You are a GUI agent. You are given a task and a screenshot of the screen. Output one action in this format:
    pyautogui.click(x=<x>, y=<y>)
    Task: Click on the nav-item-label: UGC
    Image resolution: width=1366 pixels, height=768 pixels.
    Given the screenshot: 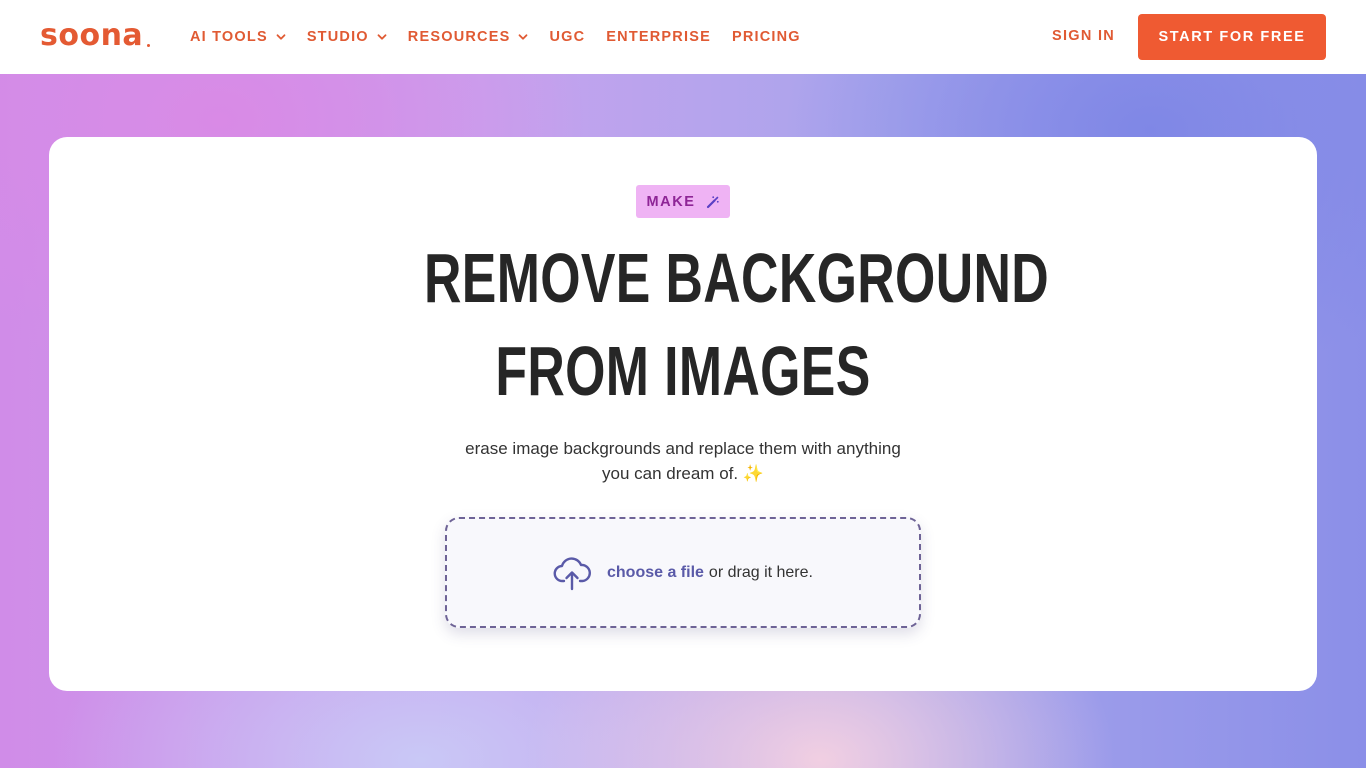 What is the action you would take?
    pyautogui.click(x=567, y=37)
    